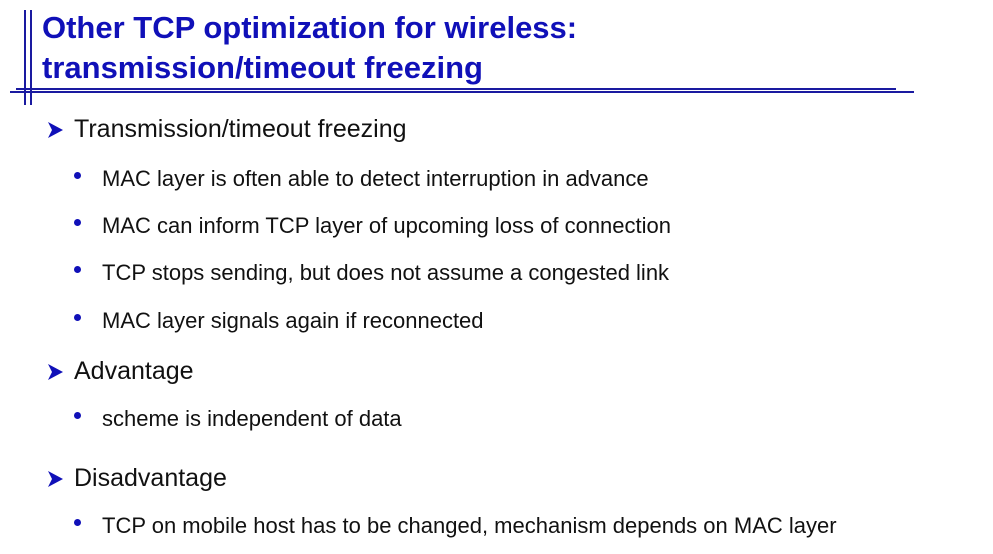 Image resolution: width=993 pixels, height=554 pixels. What do you see at coordinates (150, 478) in the screenshot?
I see `section-heading-text: Disadvantage` at bounding box center [150, 478].